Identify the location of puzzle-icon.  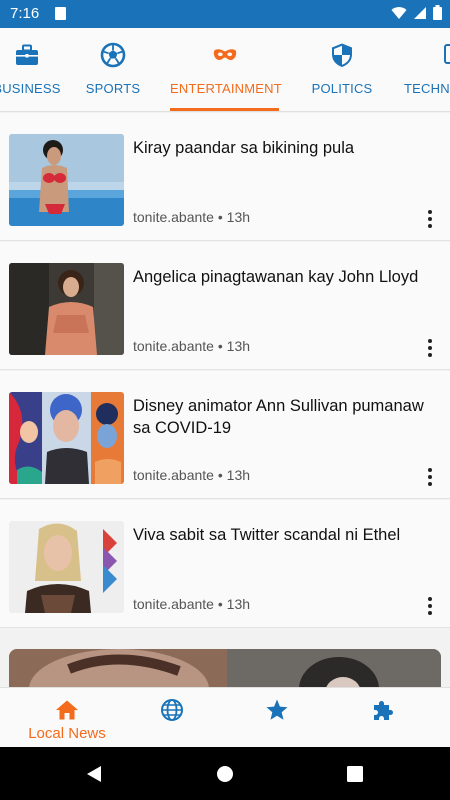
(383, 710).